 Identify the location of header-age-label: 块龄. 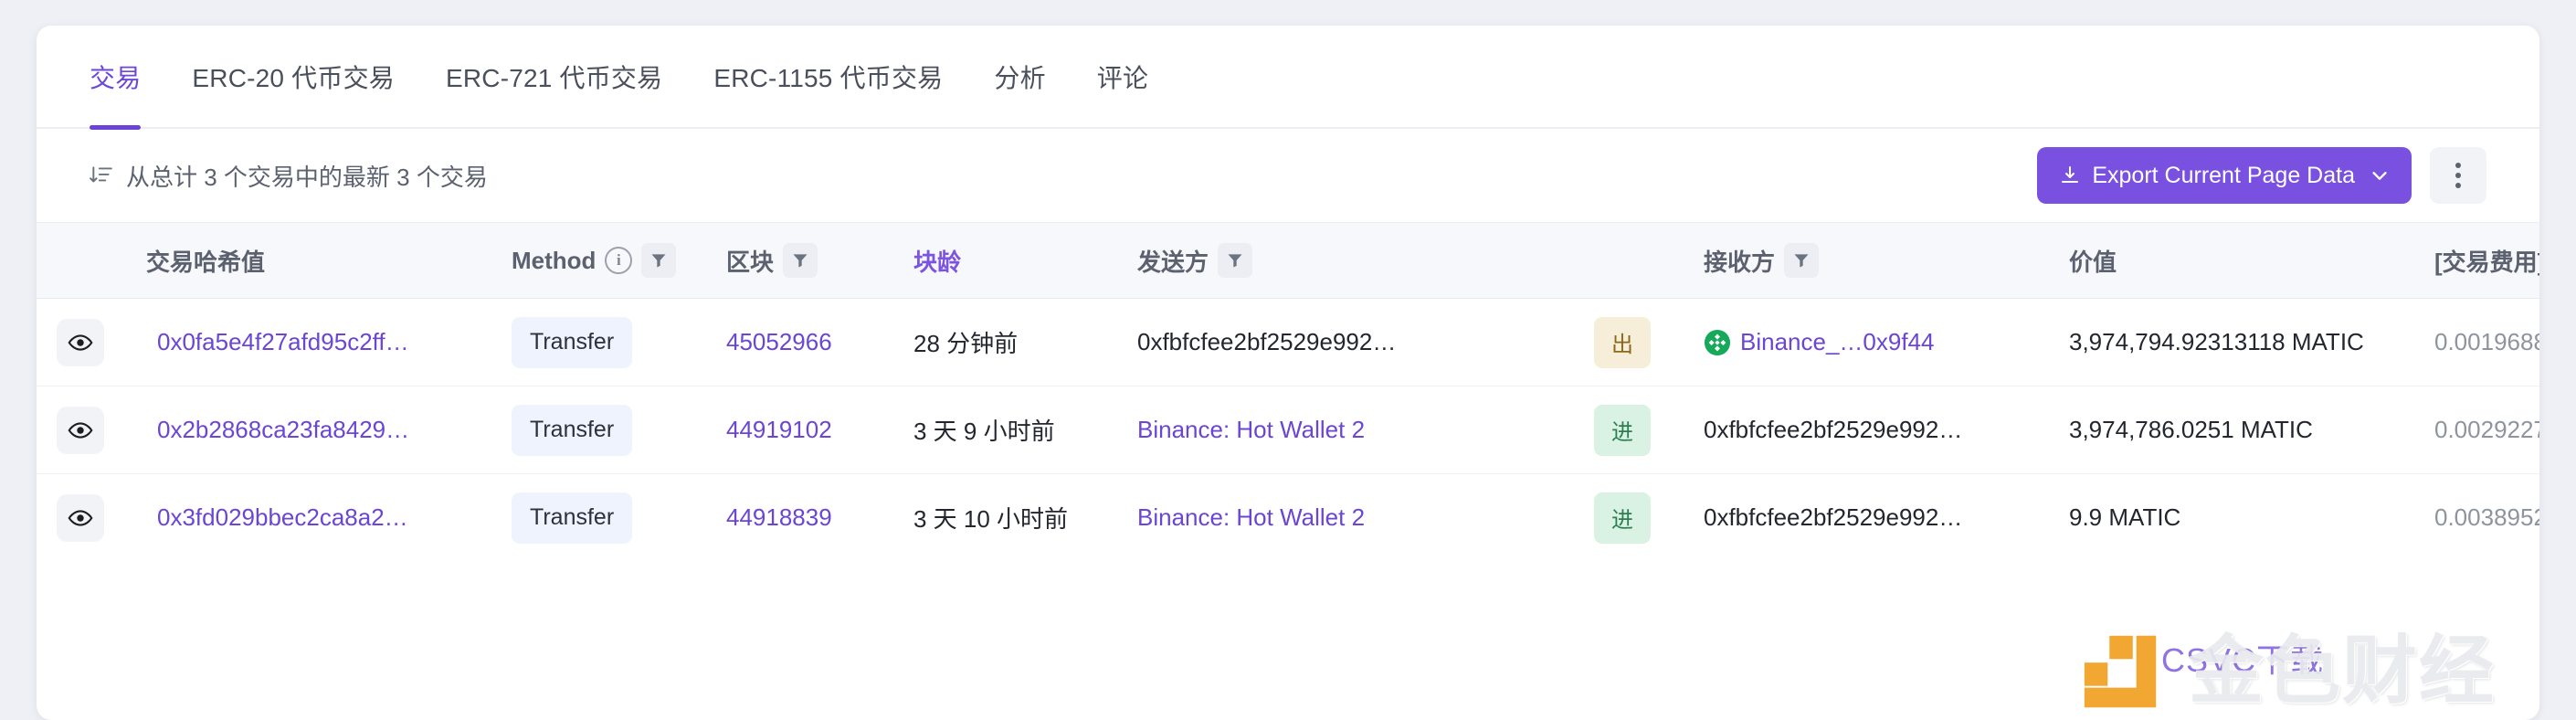
(937, 262).